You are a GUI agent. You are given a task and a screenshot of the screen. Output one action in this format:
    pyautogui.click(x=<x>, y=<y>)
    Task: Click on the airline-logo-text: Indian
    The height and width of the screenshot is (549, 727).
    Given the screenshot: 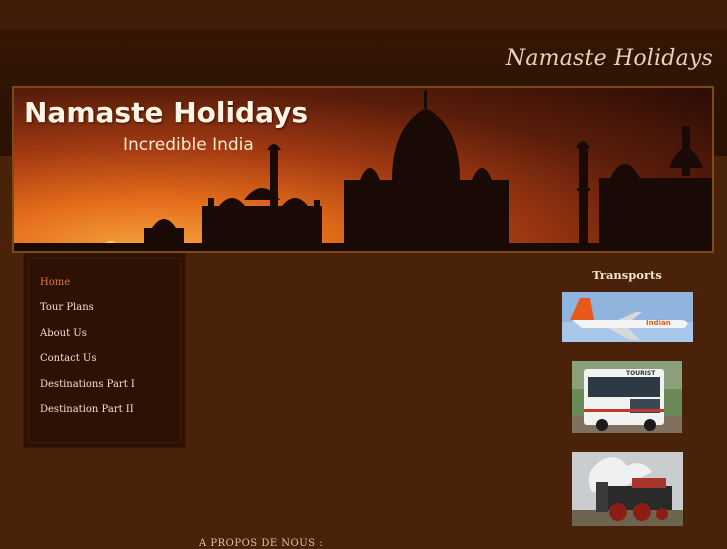 What is the action you would take?
    pyautogui.click(x=658, y=323)
    